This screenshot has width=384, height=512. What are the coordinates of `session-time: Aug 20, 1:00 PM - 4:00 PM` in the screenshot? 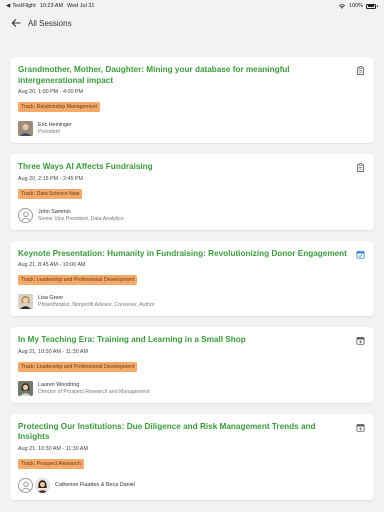 It's located at (51, 92).